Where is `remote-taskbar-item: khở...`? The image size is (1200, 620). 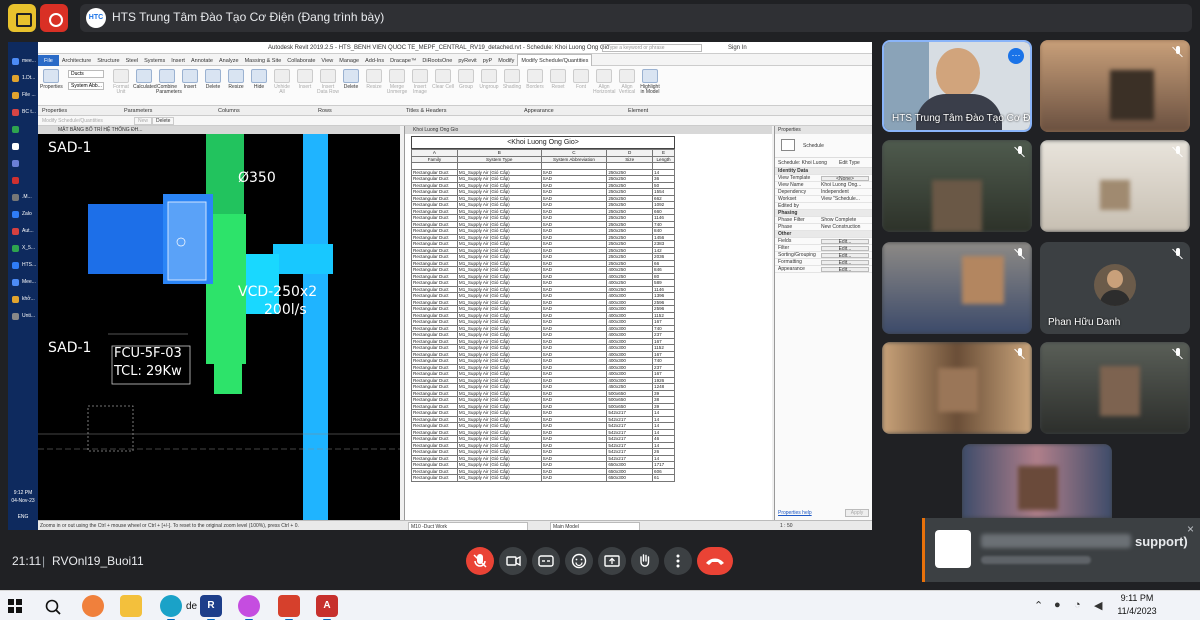
remote-taskbar-item: khở... is located at coordinates (24, 299).